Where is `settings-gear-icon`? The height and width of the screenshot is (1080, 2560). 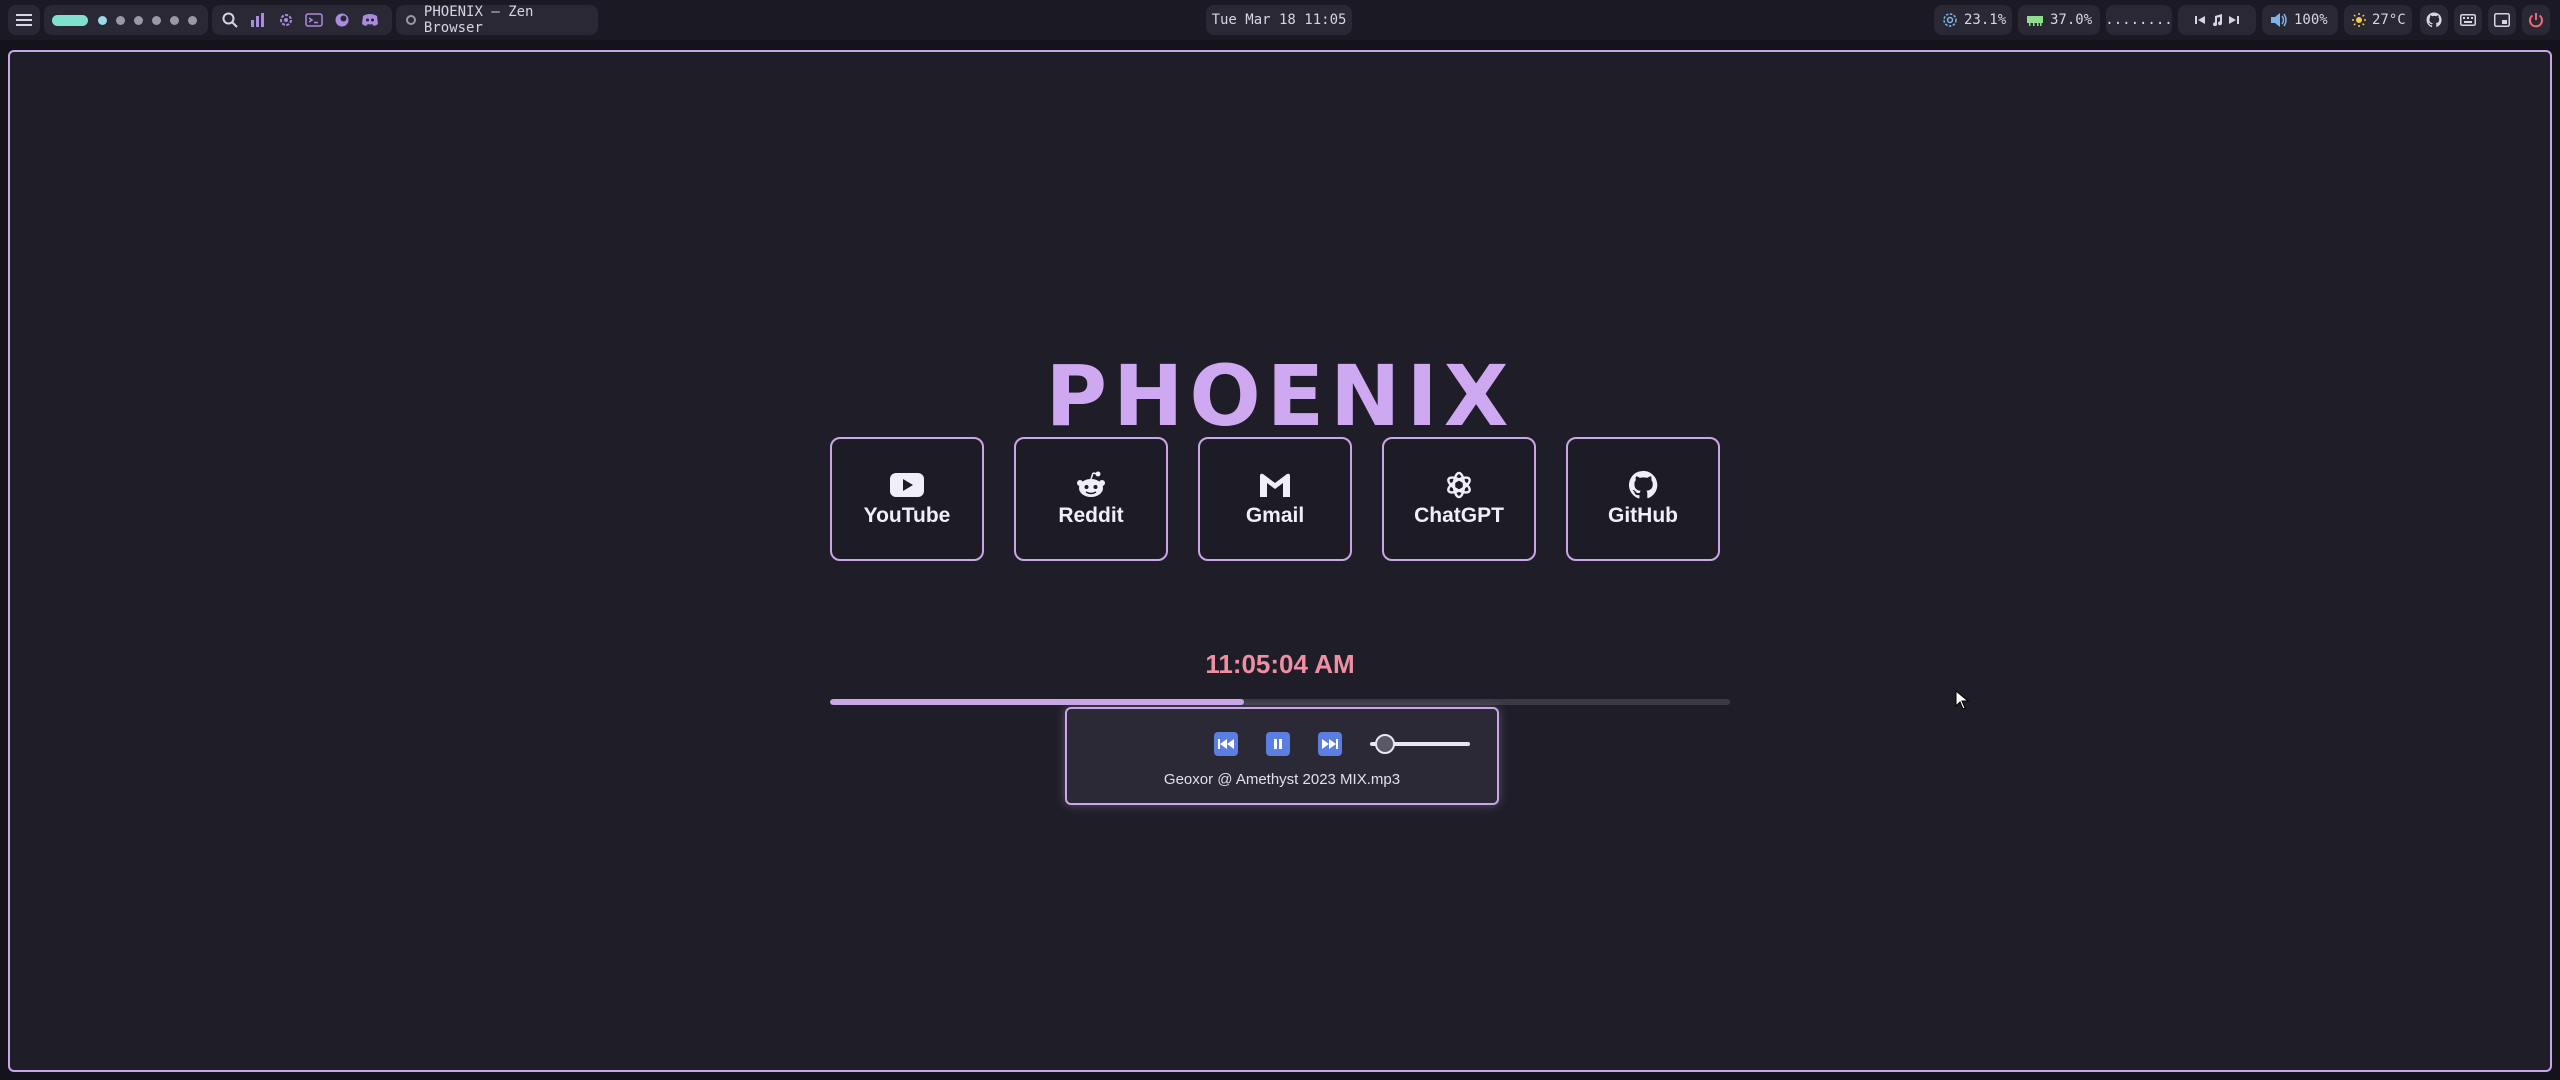 settings-gear-icon is located at coordinates (286, 20).